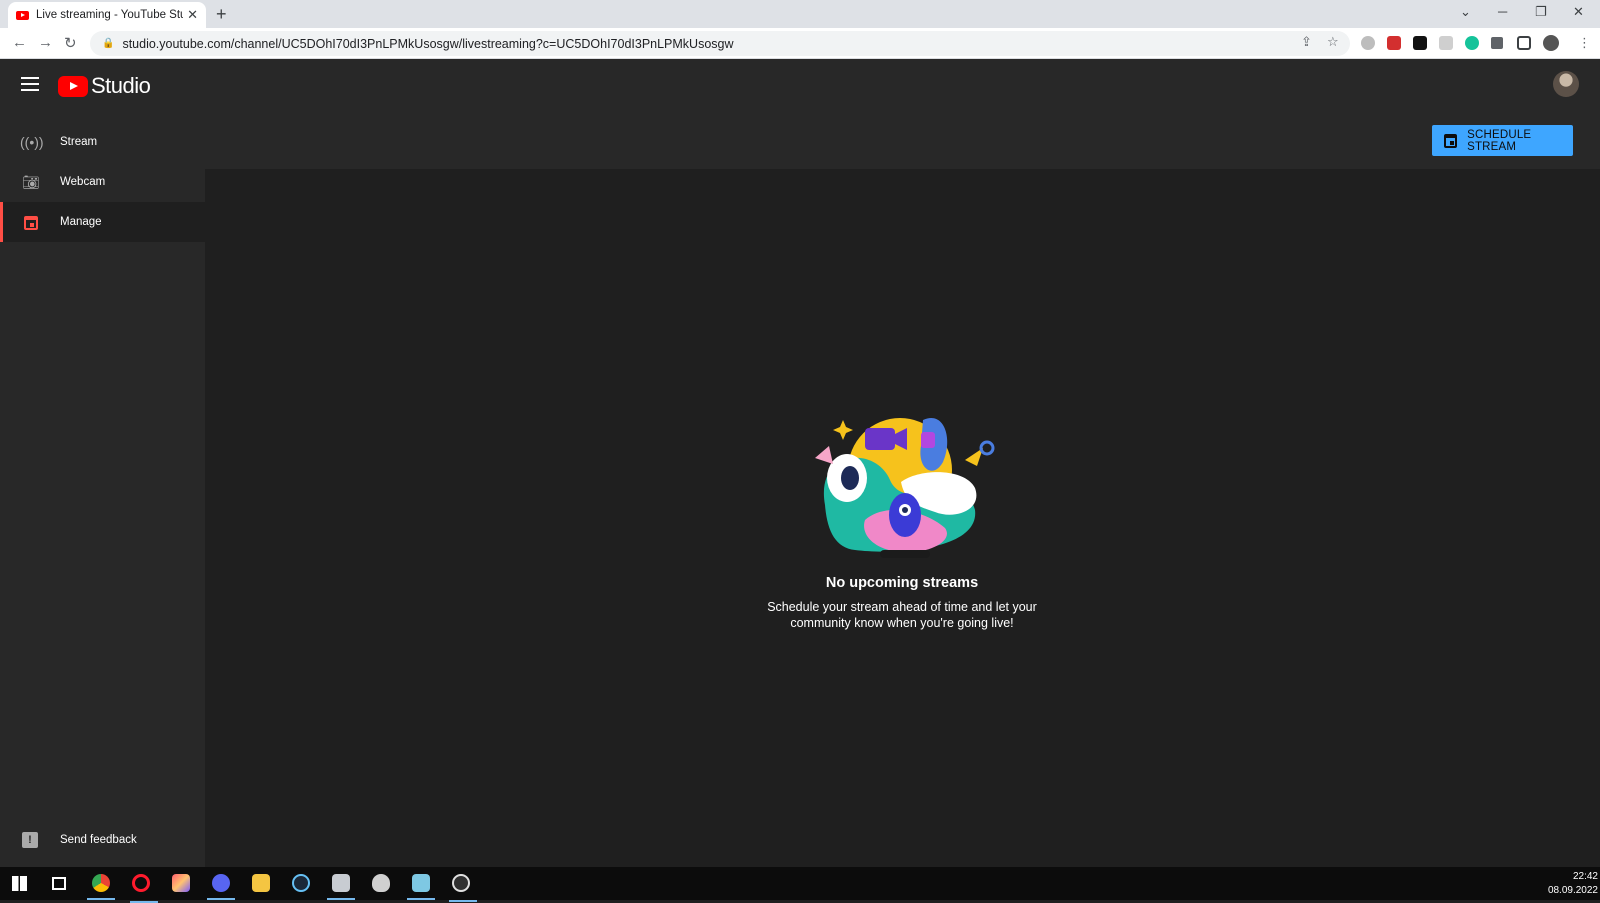  What do you see at coordinates (902, 140) in the screenshot?
I see `page-toolbar` at bounding box center [902, 140].